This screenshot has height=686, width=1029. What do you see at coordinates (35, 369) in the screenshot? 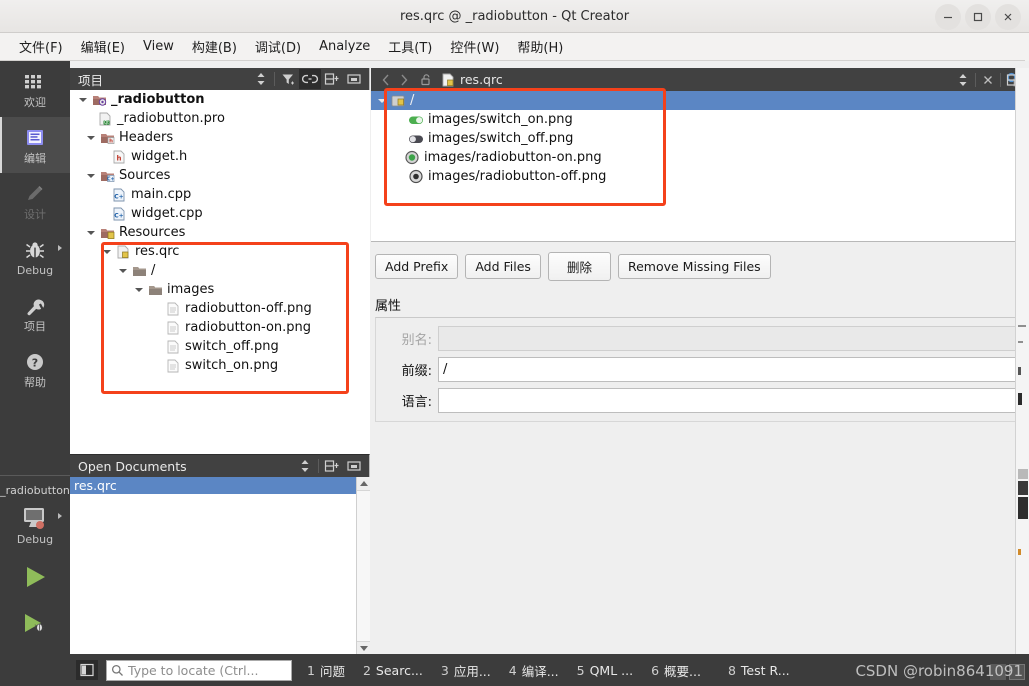
I see `mode-help: ? 帮助` at bounding box center [35, 369].